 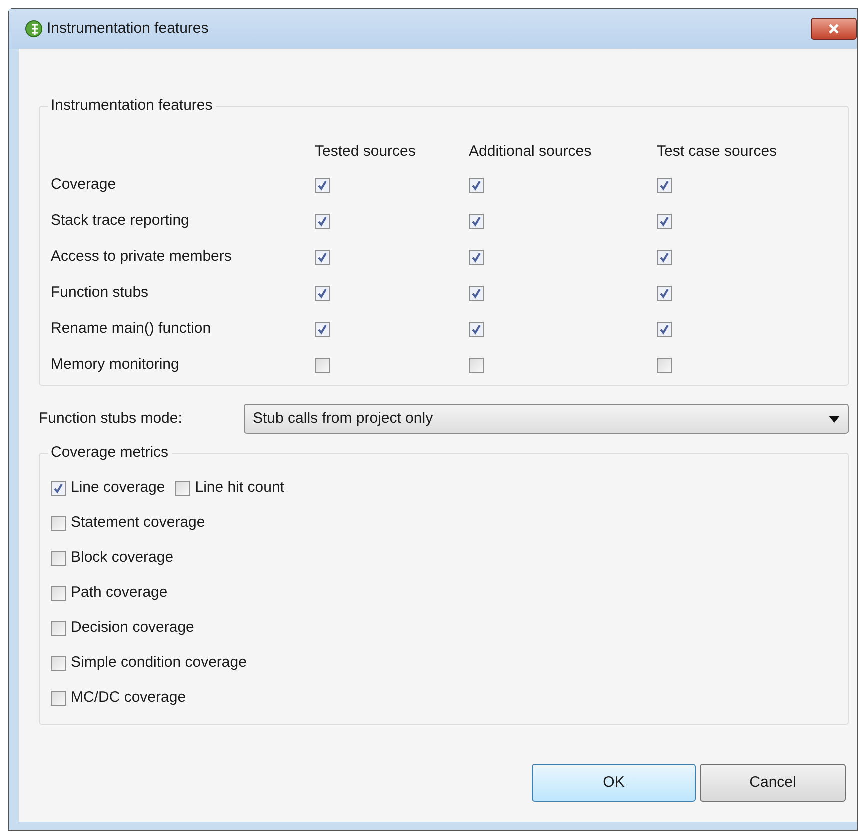 I want to click on feature-label: Coverage, so click(x=84, y=184).